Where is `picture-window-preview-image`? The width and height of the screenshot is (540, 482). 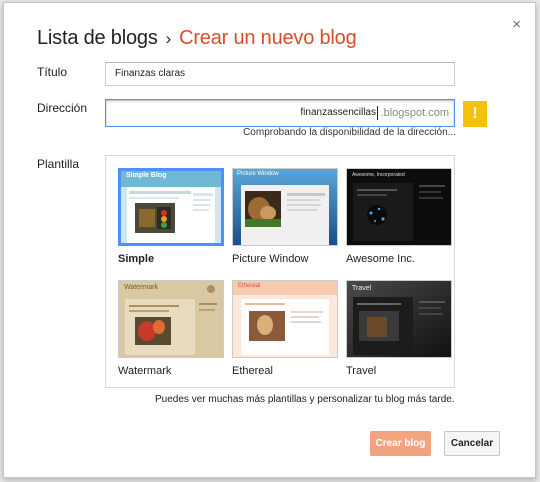 picture-window-preview-image is located at coordinates (285, 207).